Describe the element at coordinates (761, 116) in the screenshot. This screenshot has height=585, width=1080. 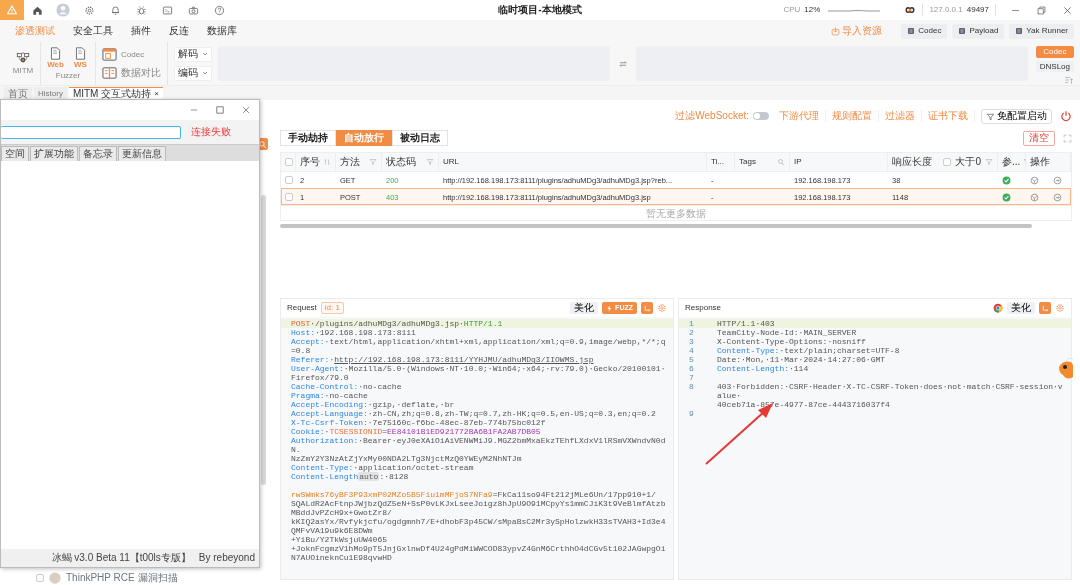
I see `toggle-switch` at that location.